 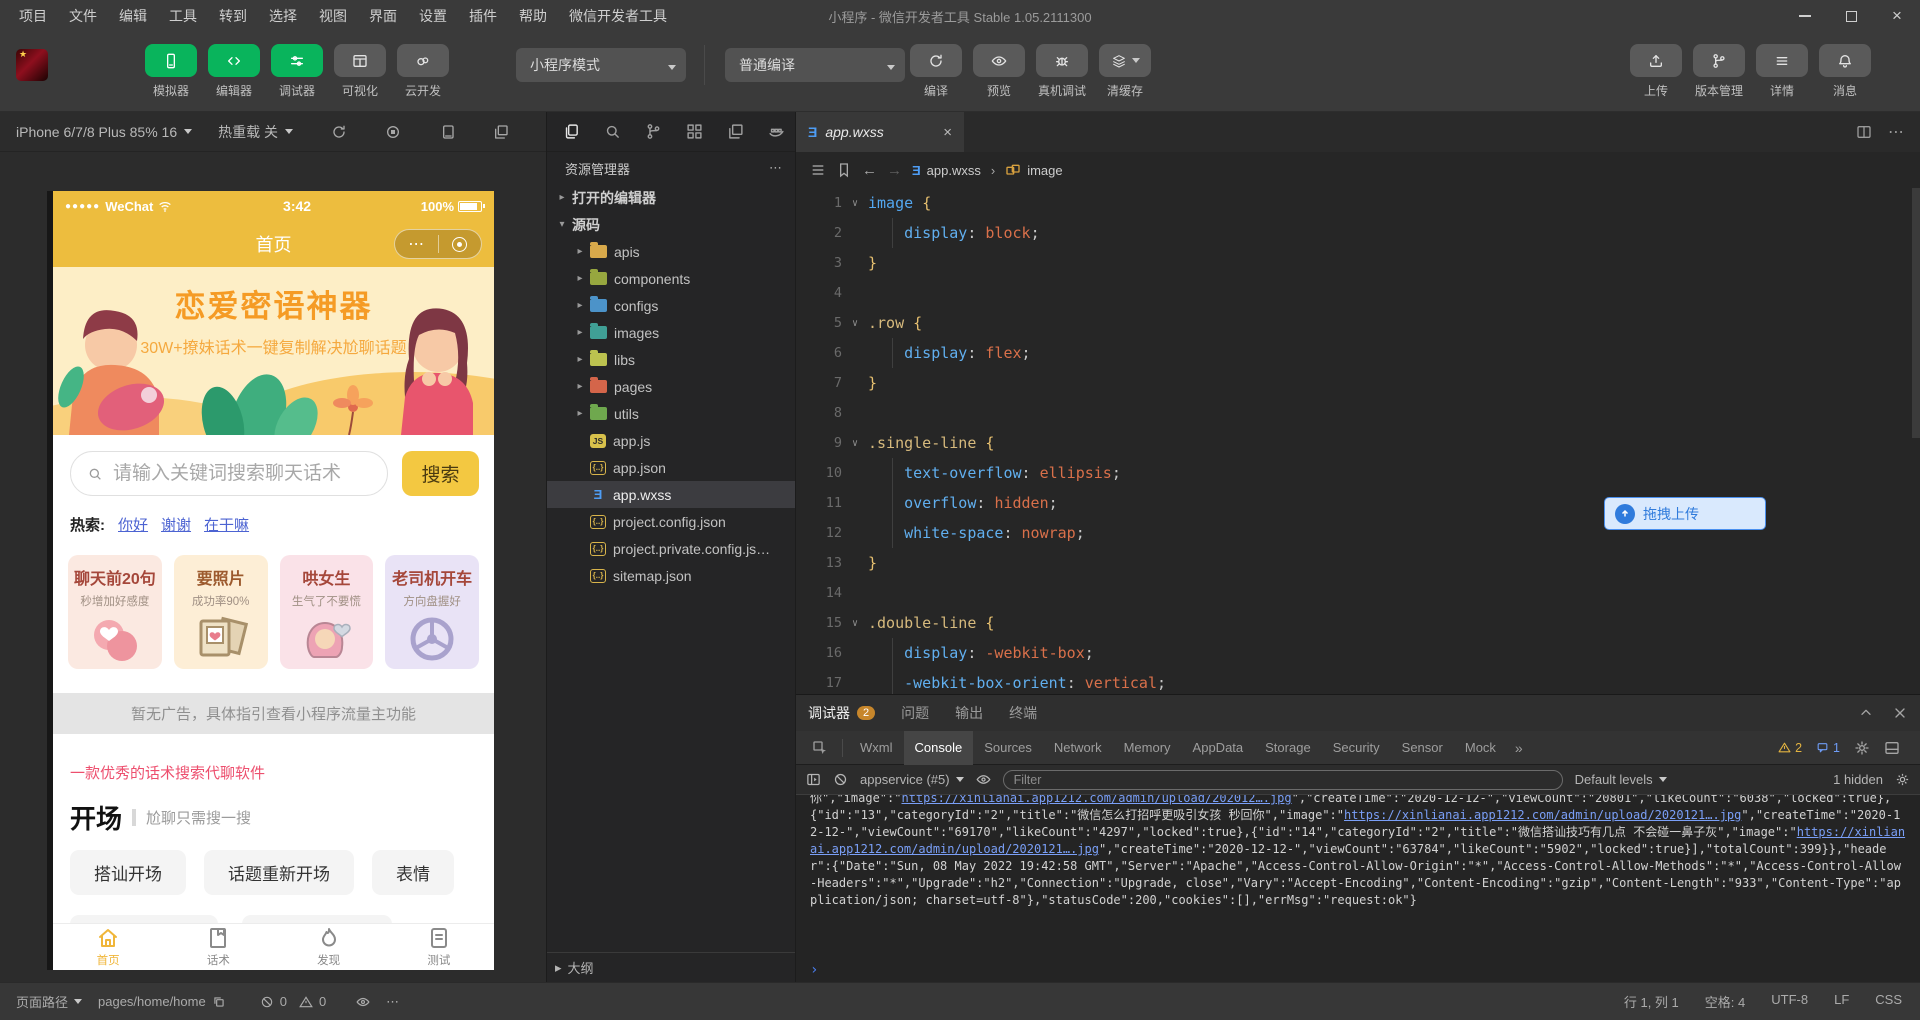 What do you see at coordinates (1851, 16) in the screenshot?
I see `maximize-button` at bounding box center [1851, 16].